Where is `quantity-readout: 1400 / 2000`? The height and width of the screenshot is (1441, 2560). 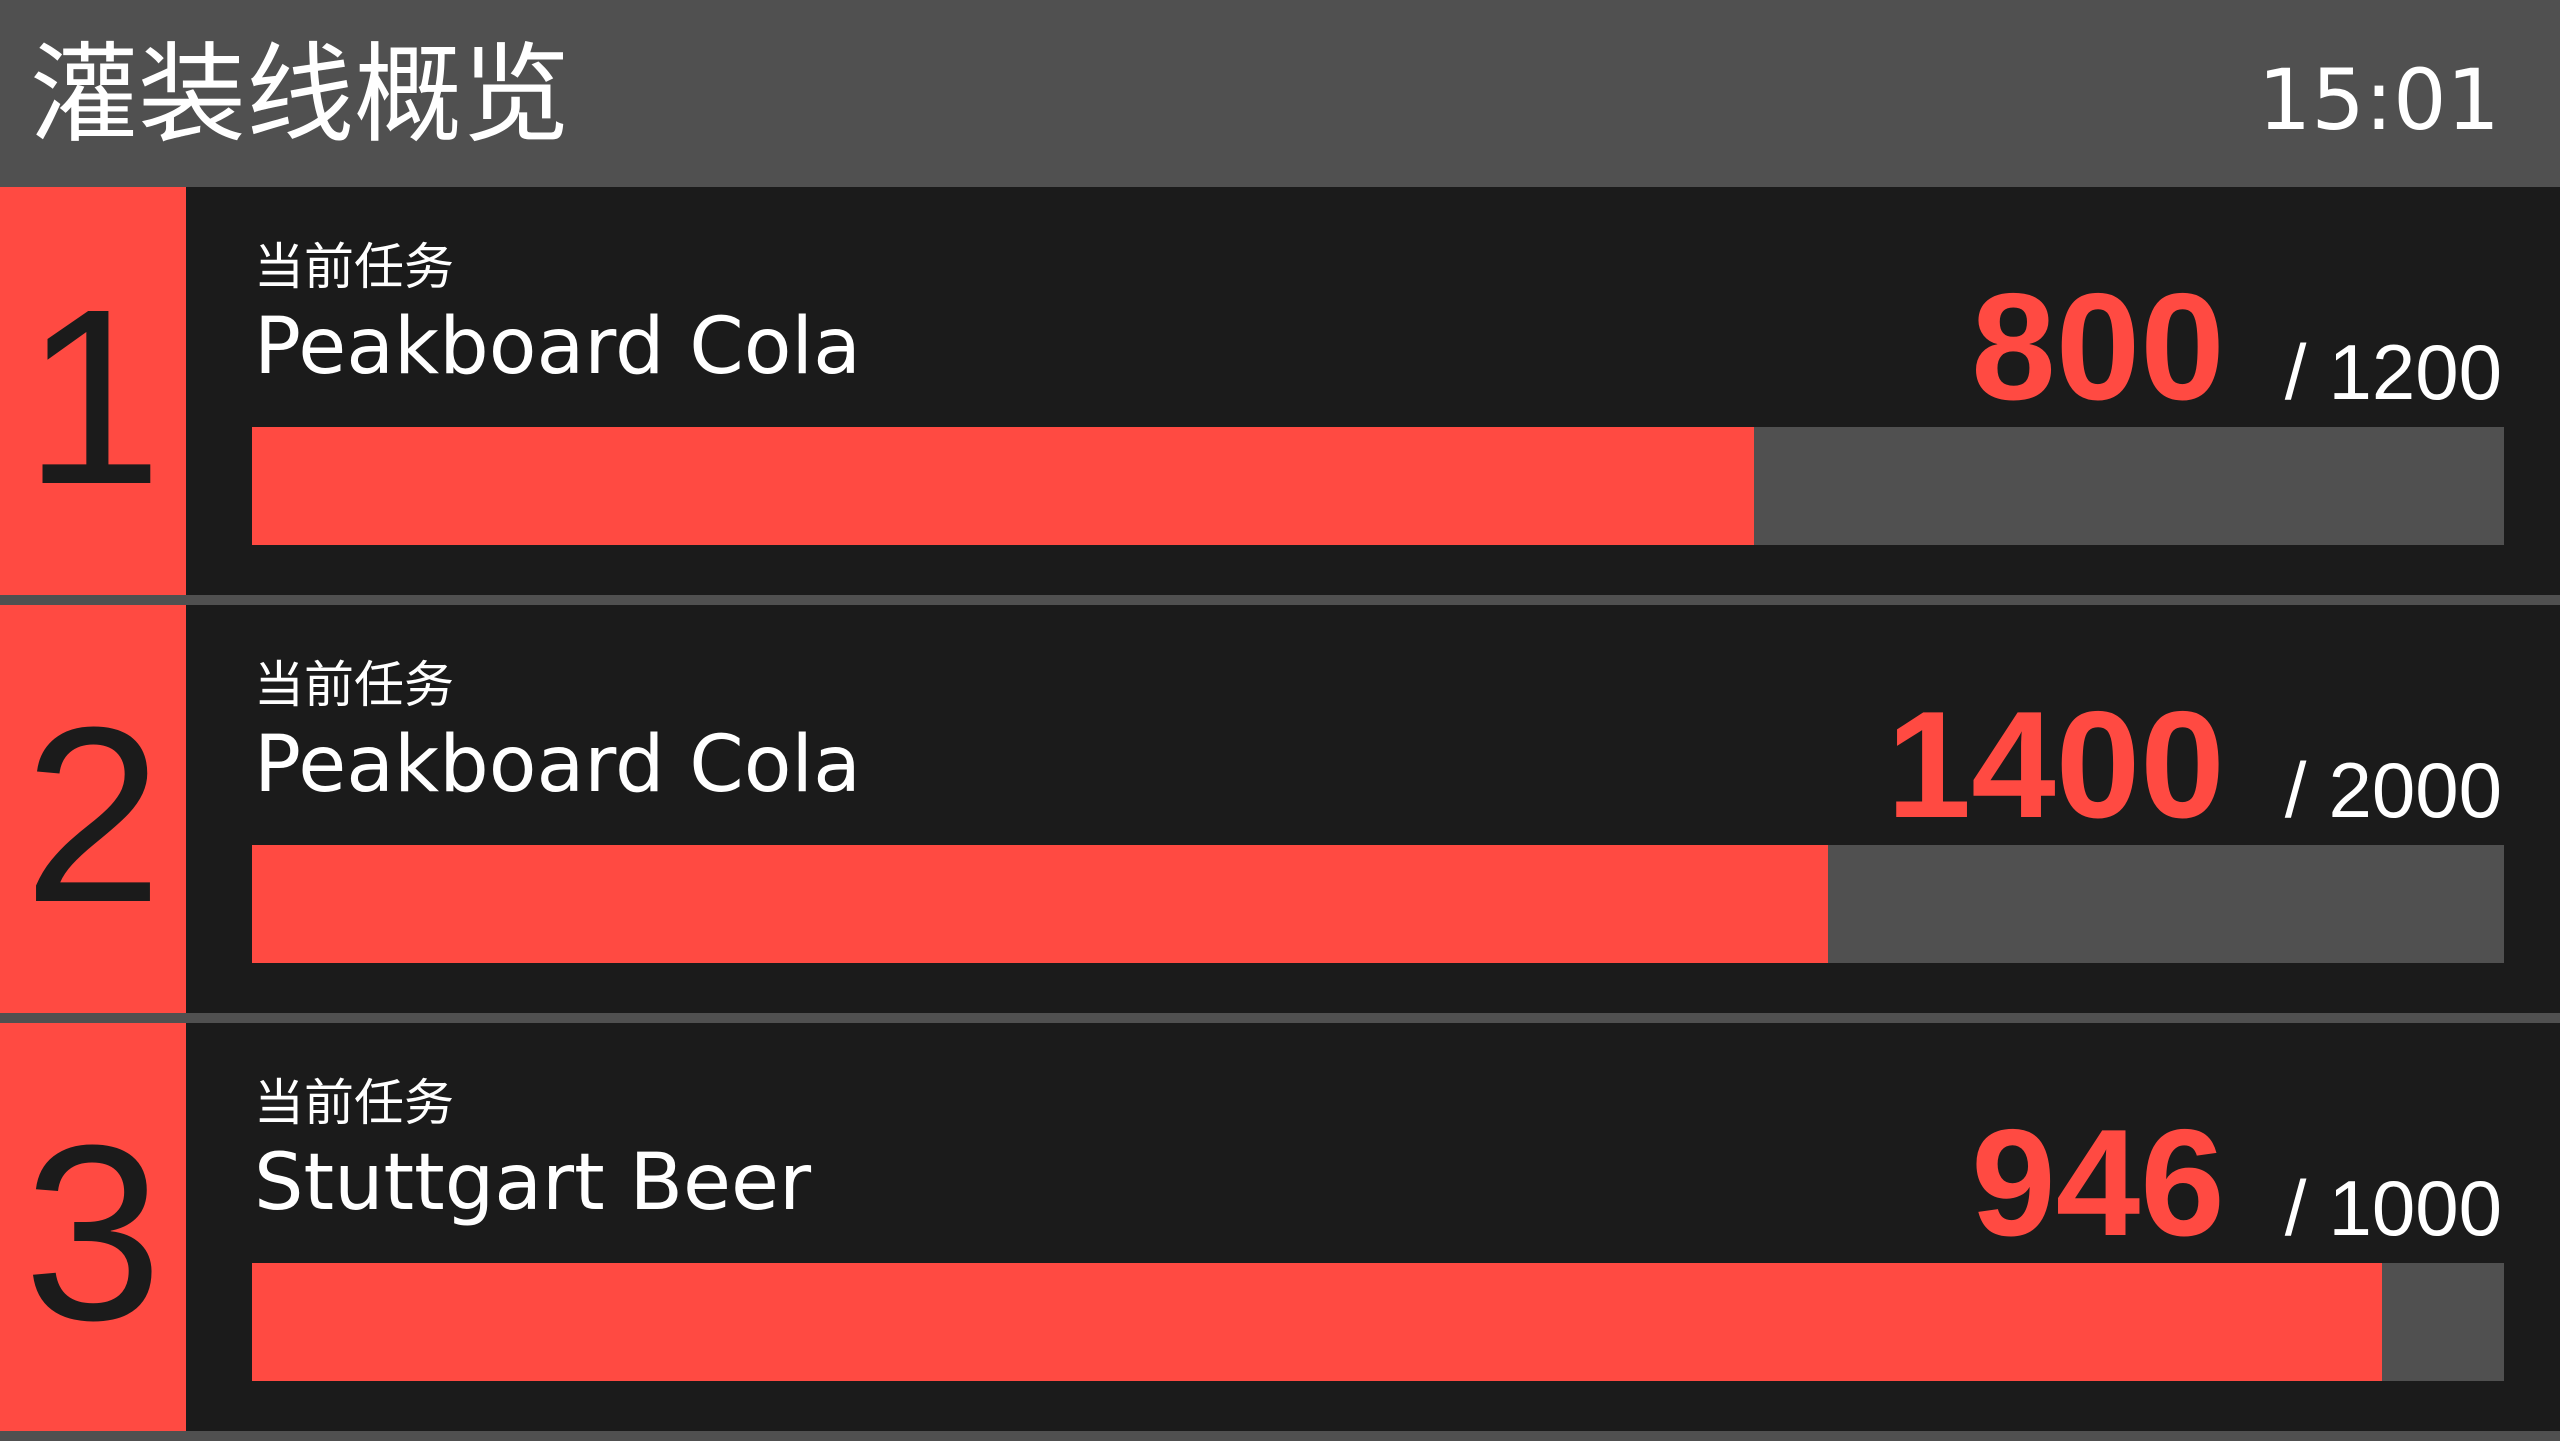
quantity-readout: 1400 / 2000 is located at coordinates (2194, 765).